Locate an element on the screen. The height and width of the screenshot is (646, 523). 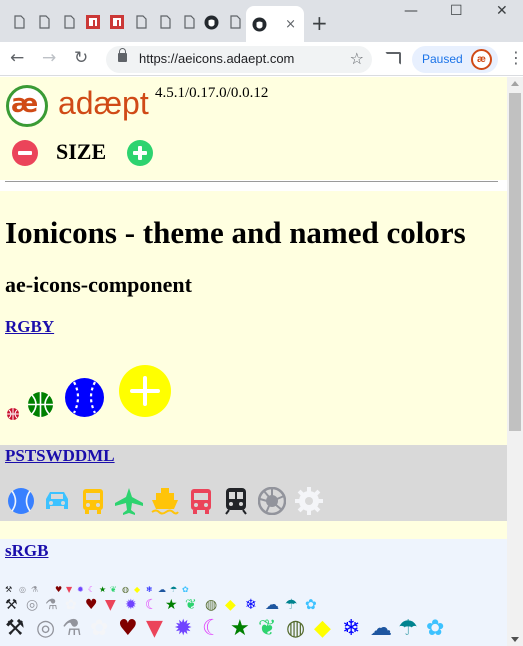
airplane-icon is located at coordinates (129, 501).